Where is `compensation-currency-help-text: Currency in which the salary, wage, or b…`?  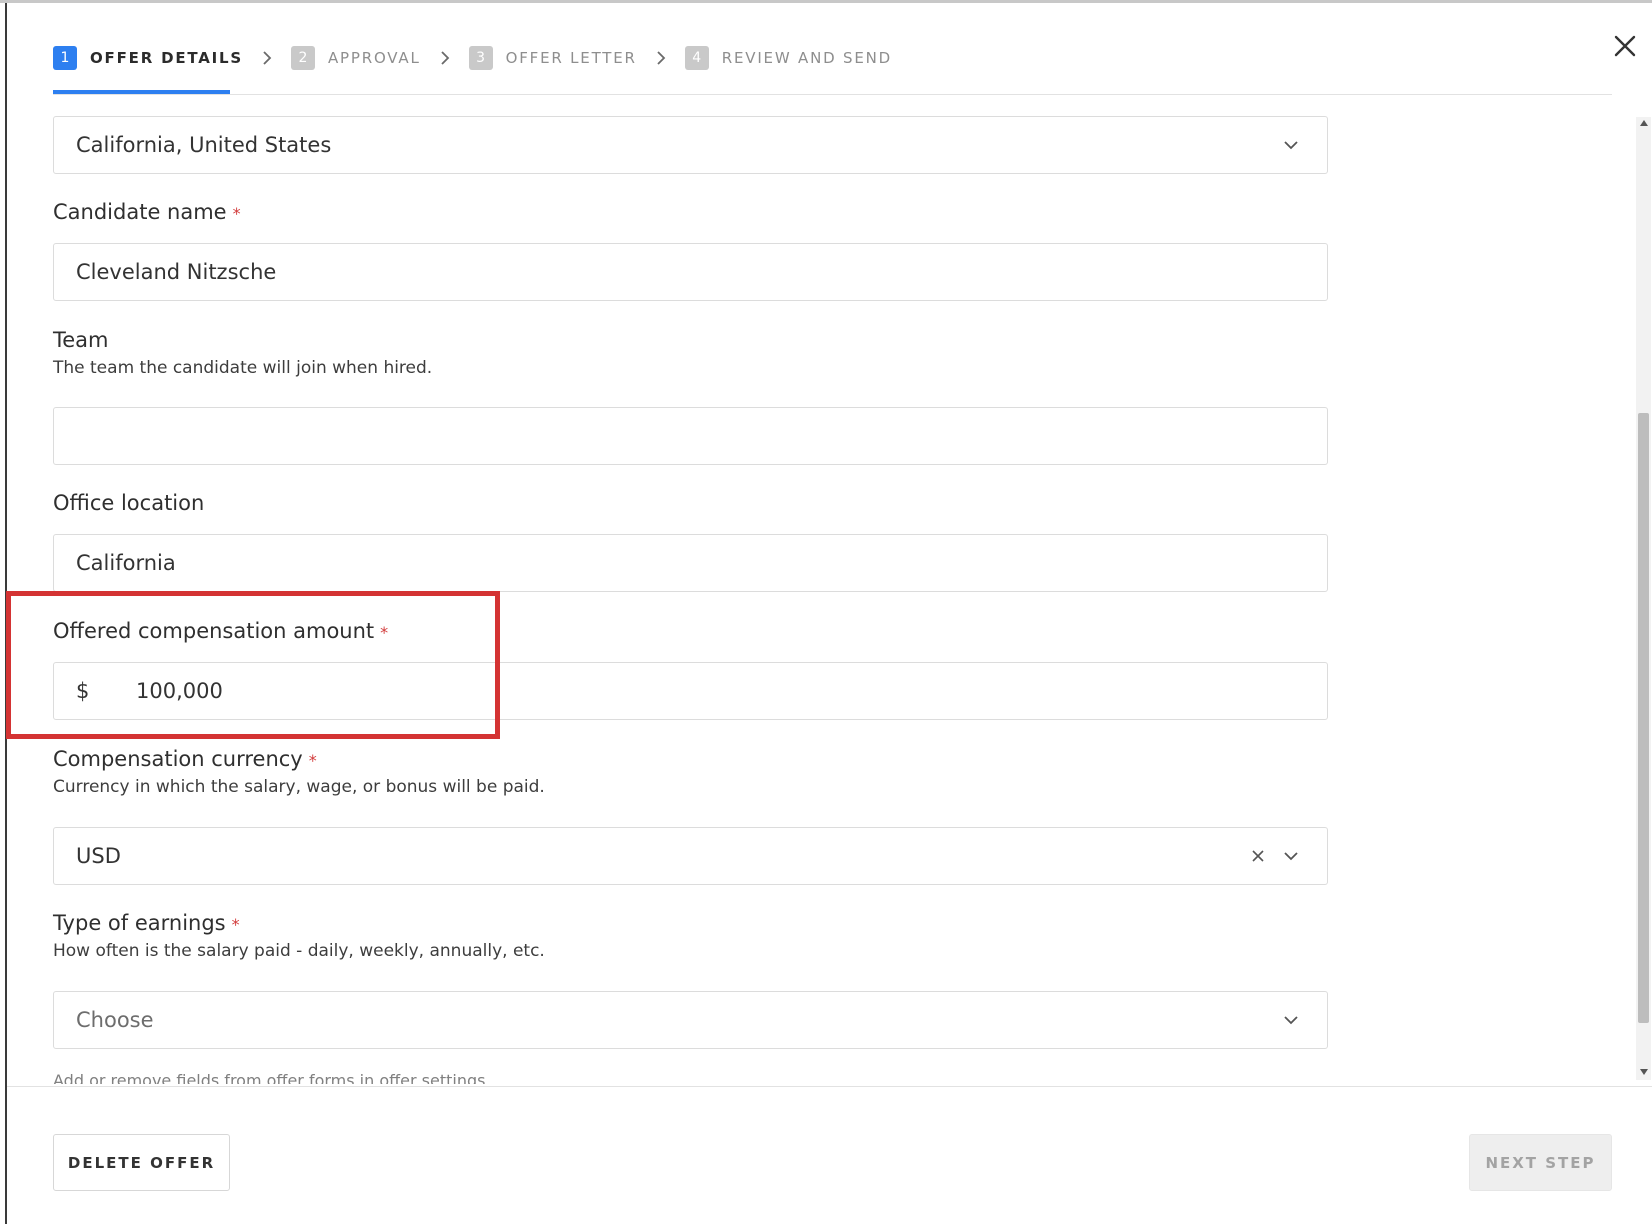 compensation-currency-help-text: Currency in which the salary, wage, or b… is located at coordinates (299, 787).